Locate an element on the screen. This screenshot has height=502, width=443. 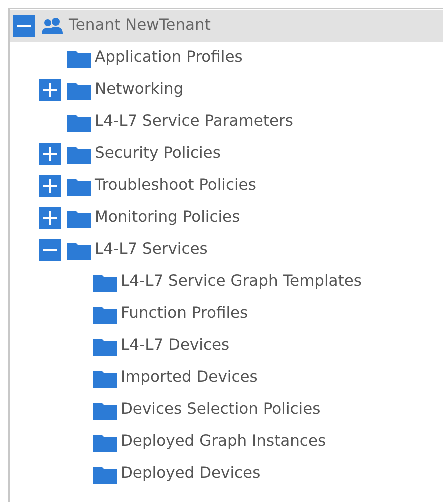
tree-item-label: Function Profiles is located at coordinates (184, 314).